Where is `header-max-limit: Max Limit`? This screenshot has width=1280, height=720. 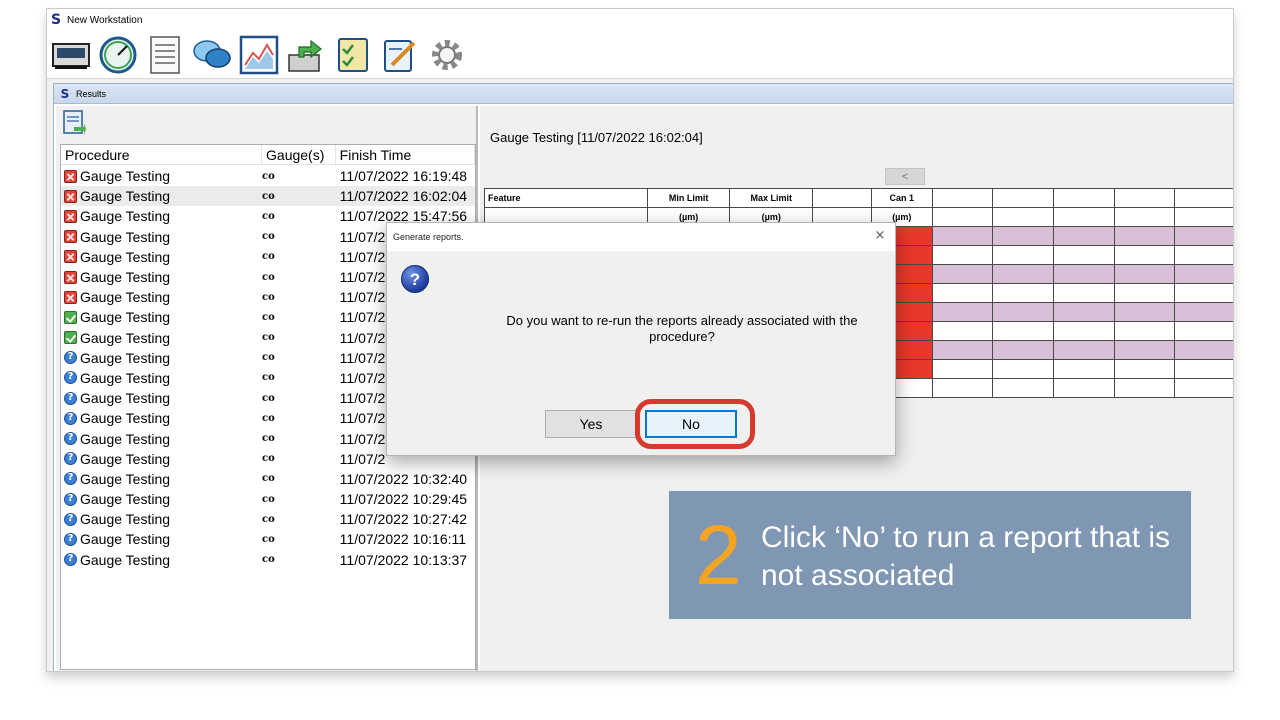 header-max-limit: Max Limit is located at coordinates (771, 198).